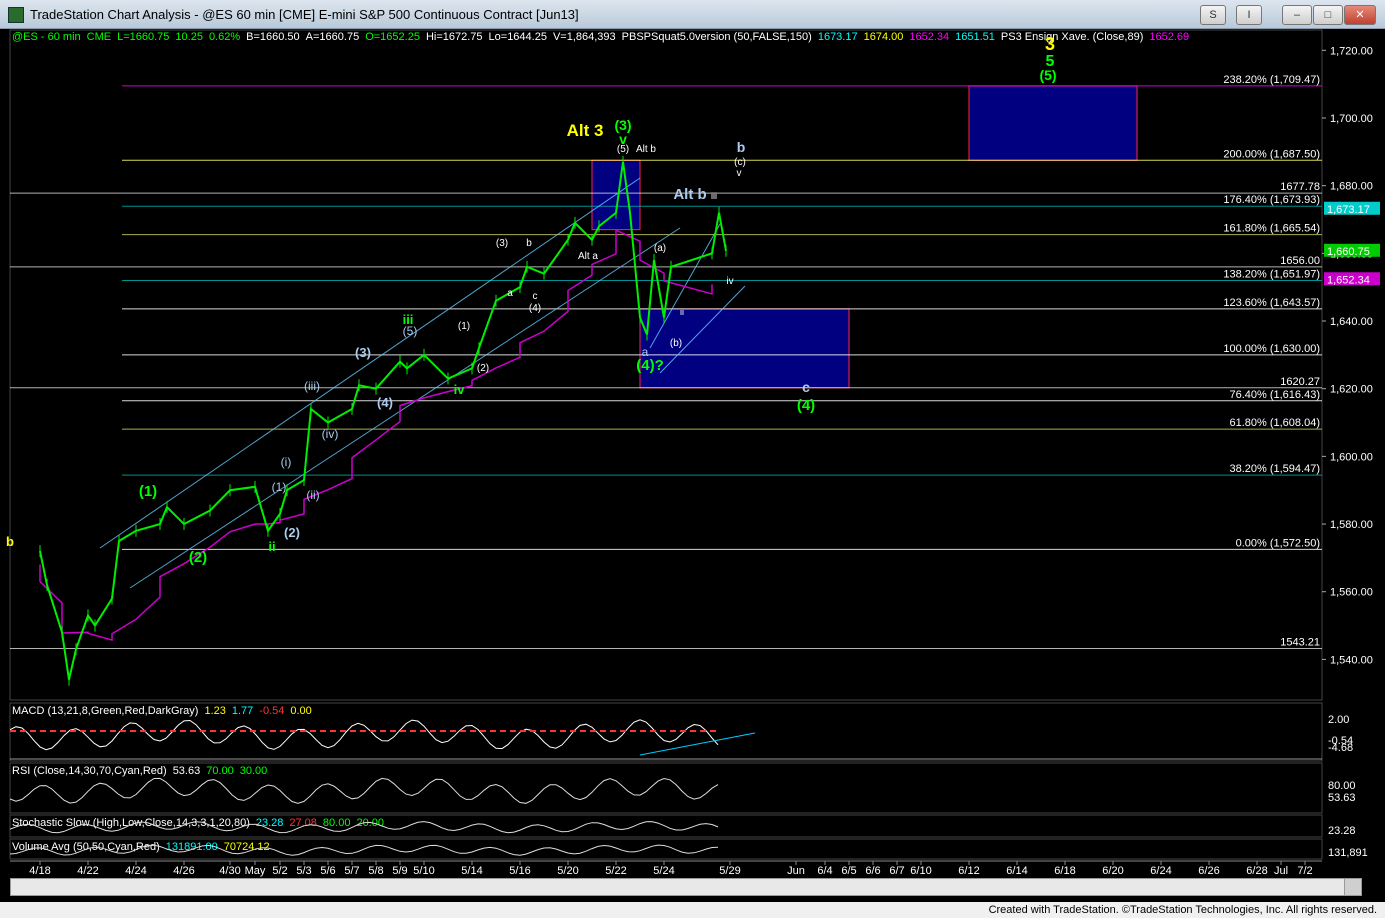 The image size is (1385, 918). What do you see at coordinates (1281, 871) in the screenshot?
I see `x-tick-label-32: Jul` at bounding box center [1281, 871].